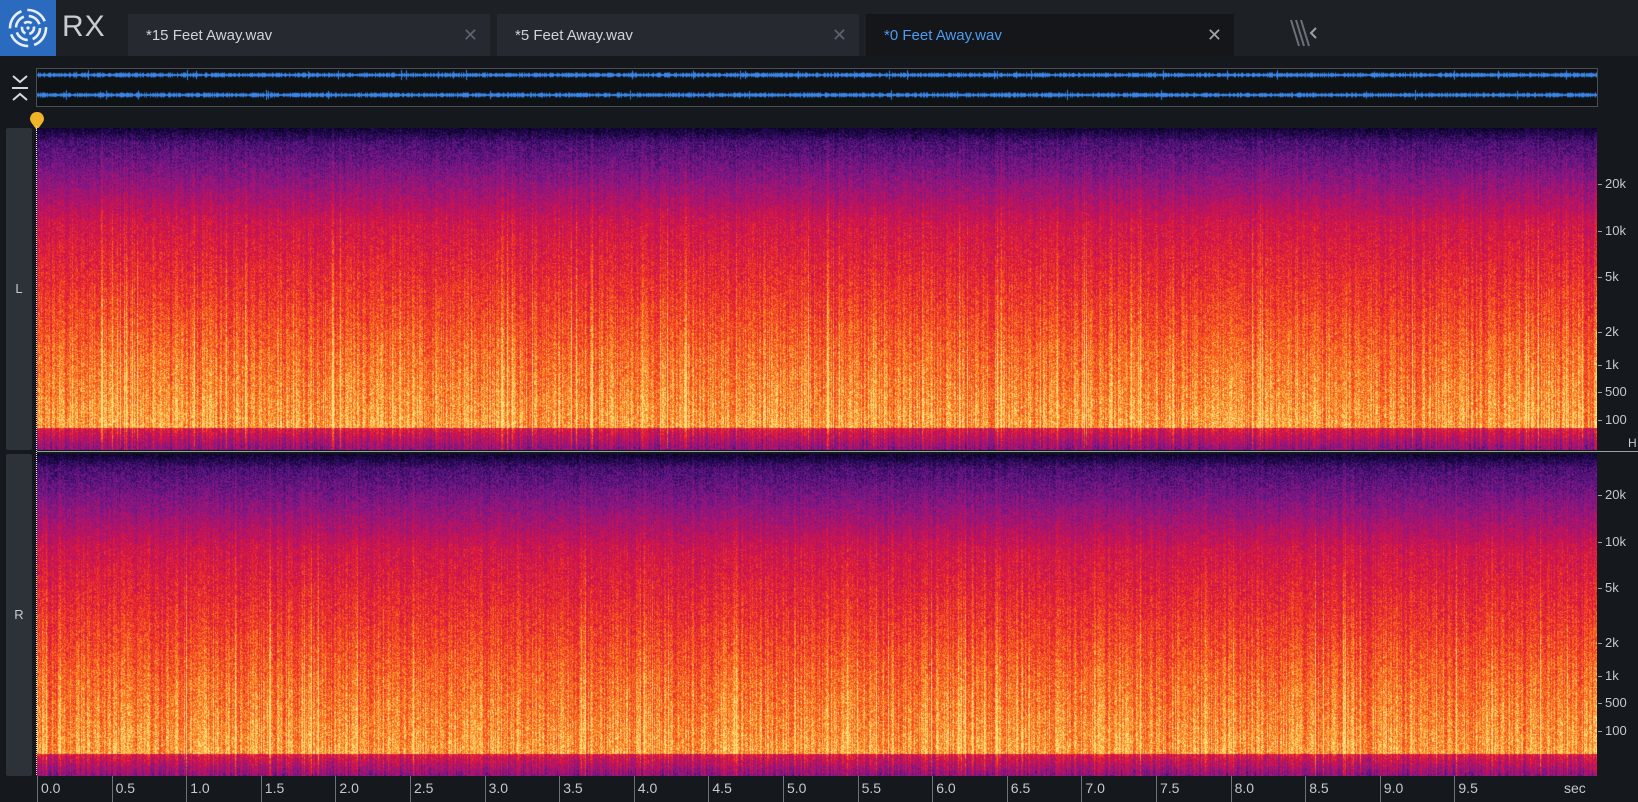 The height and width of the screenshot is (802, 1638). I want to click on time-tick-label: 4.5, so click(722, 788).